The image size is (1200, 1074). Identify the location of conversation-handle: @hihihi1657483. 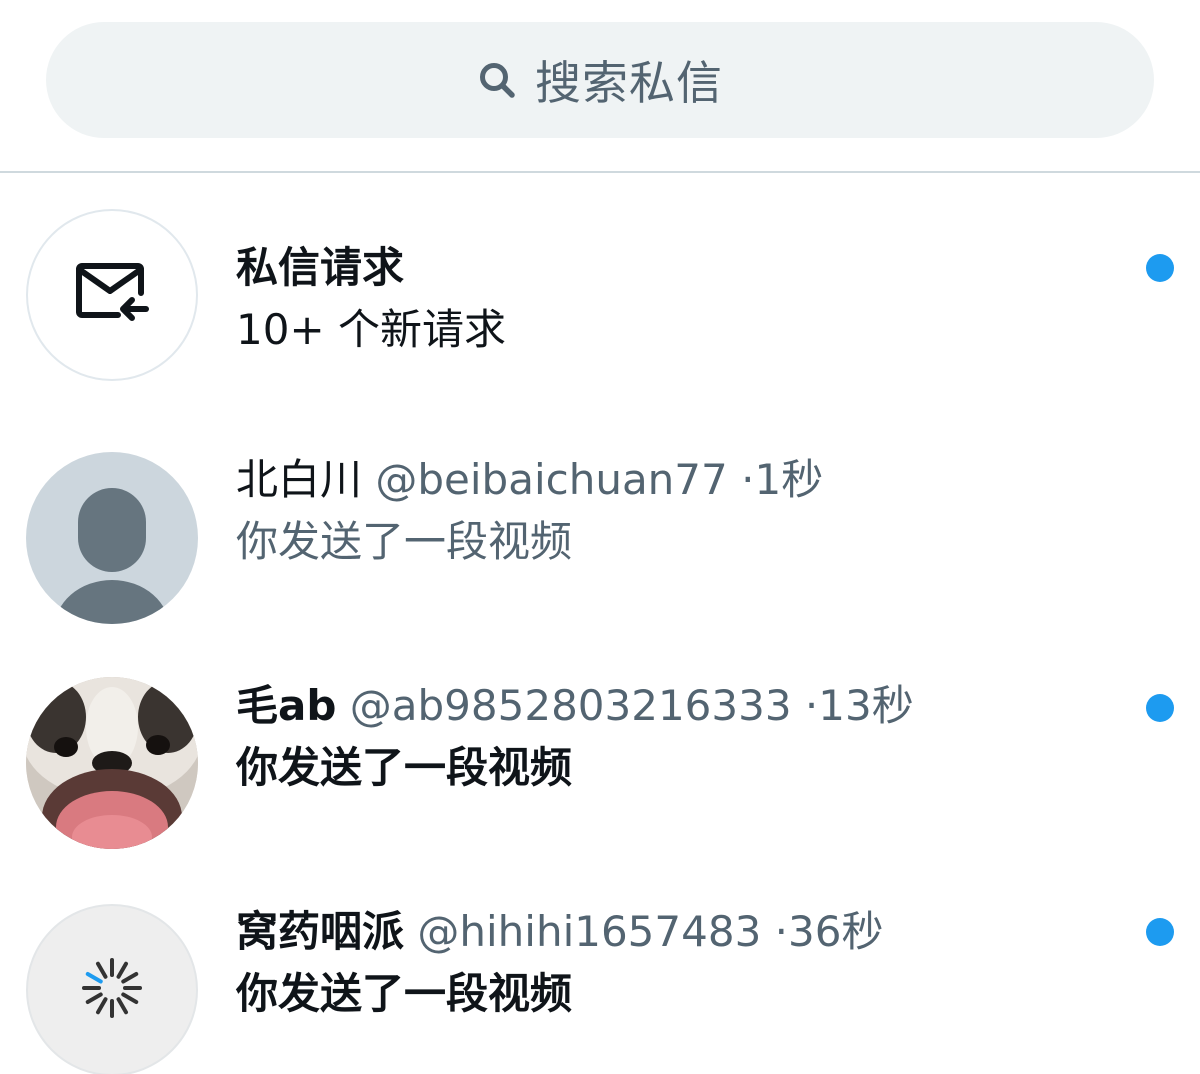
(589, 931).